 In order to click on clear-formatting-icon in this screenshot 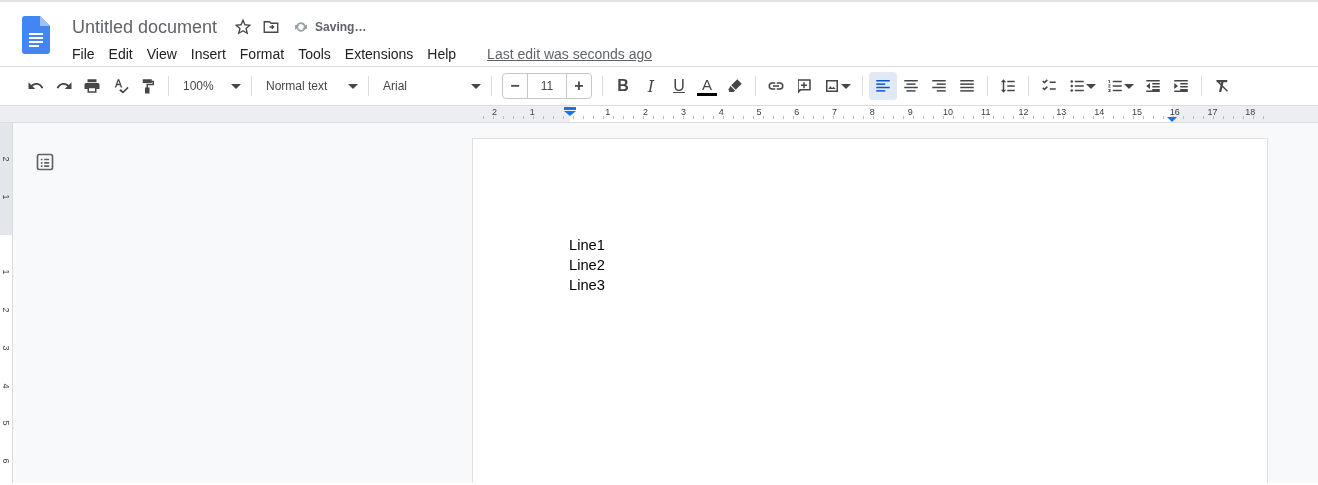, I will do `click(1222, 86)`.